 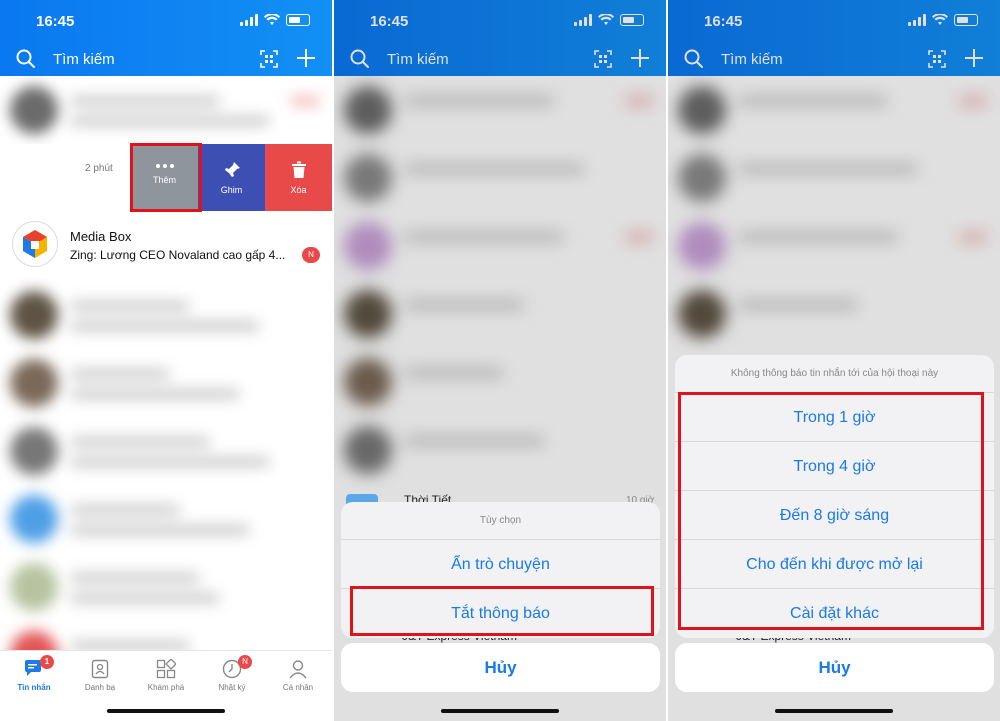 I want to click on nav-contacts-label: Danh bạ, so click(x=100, y=687).